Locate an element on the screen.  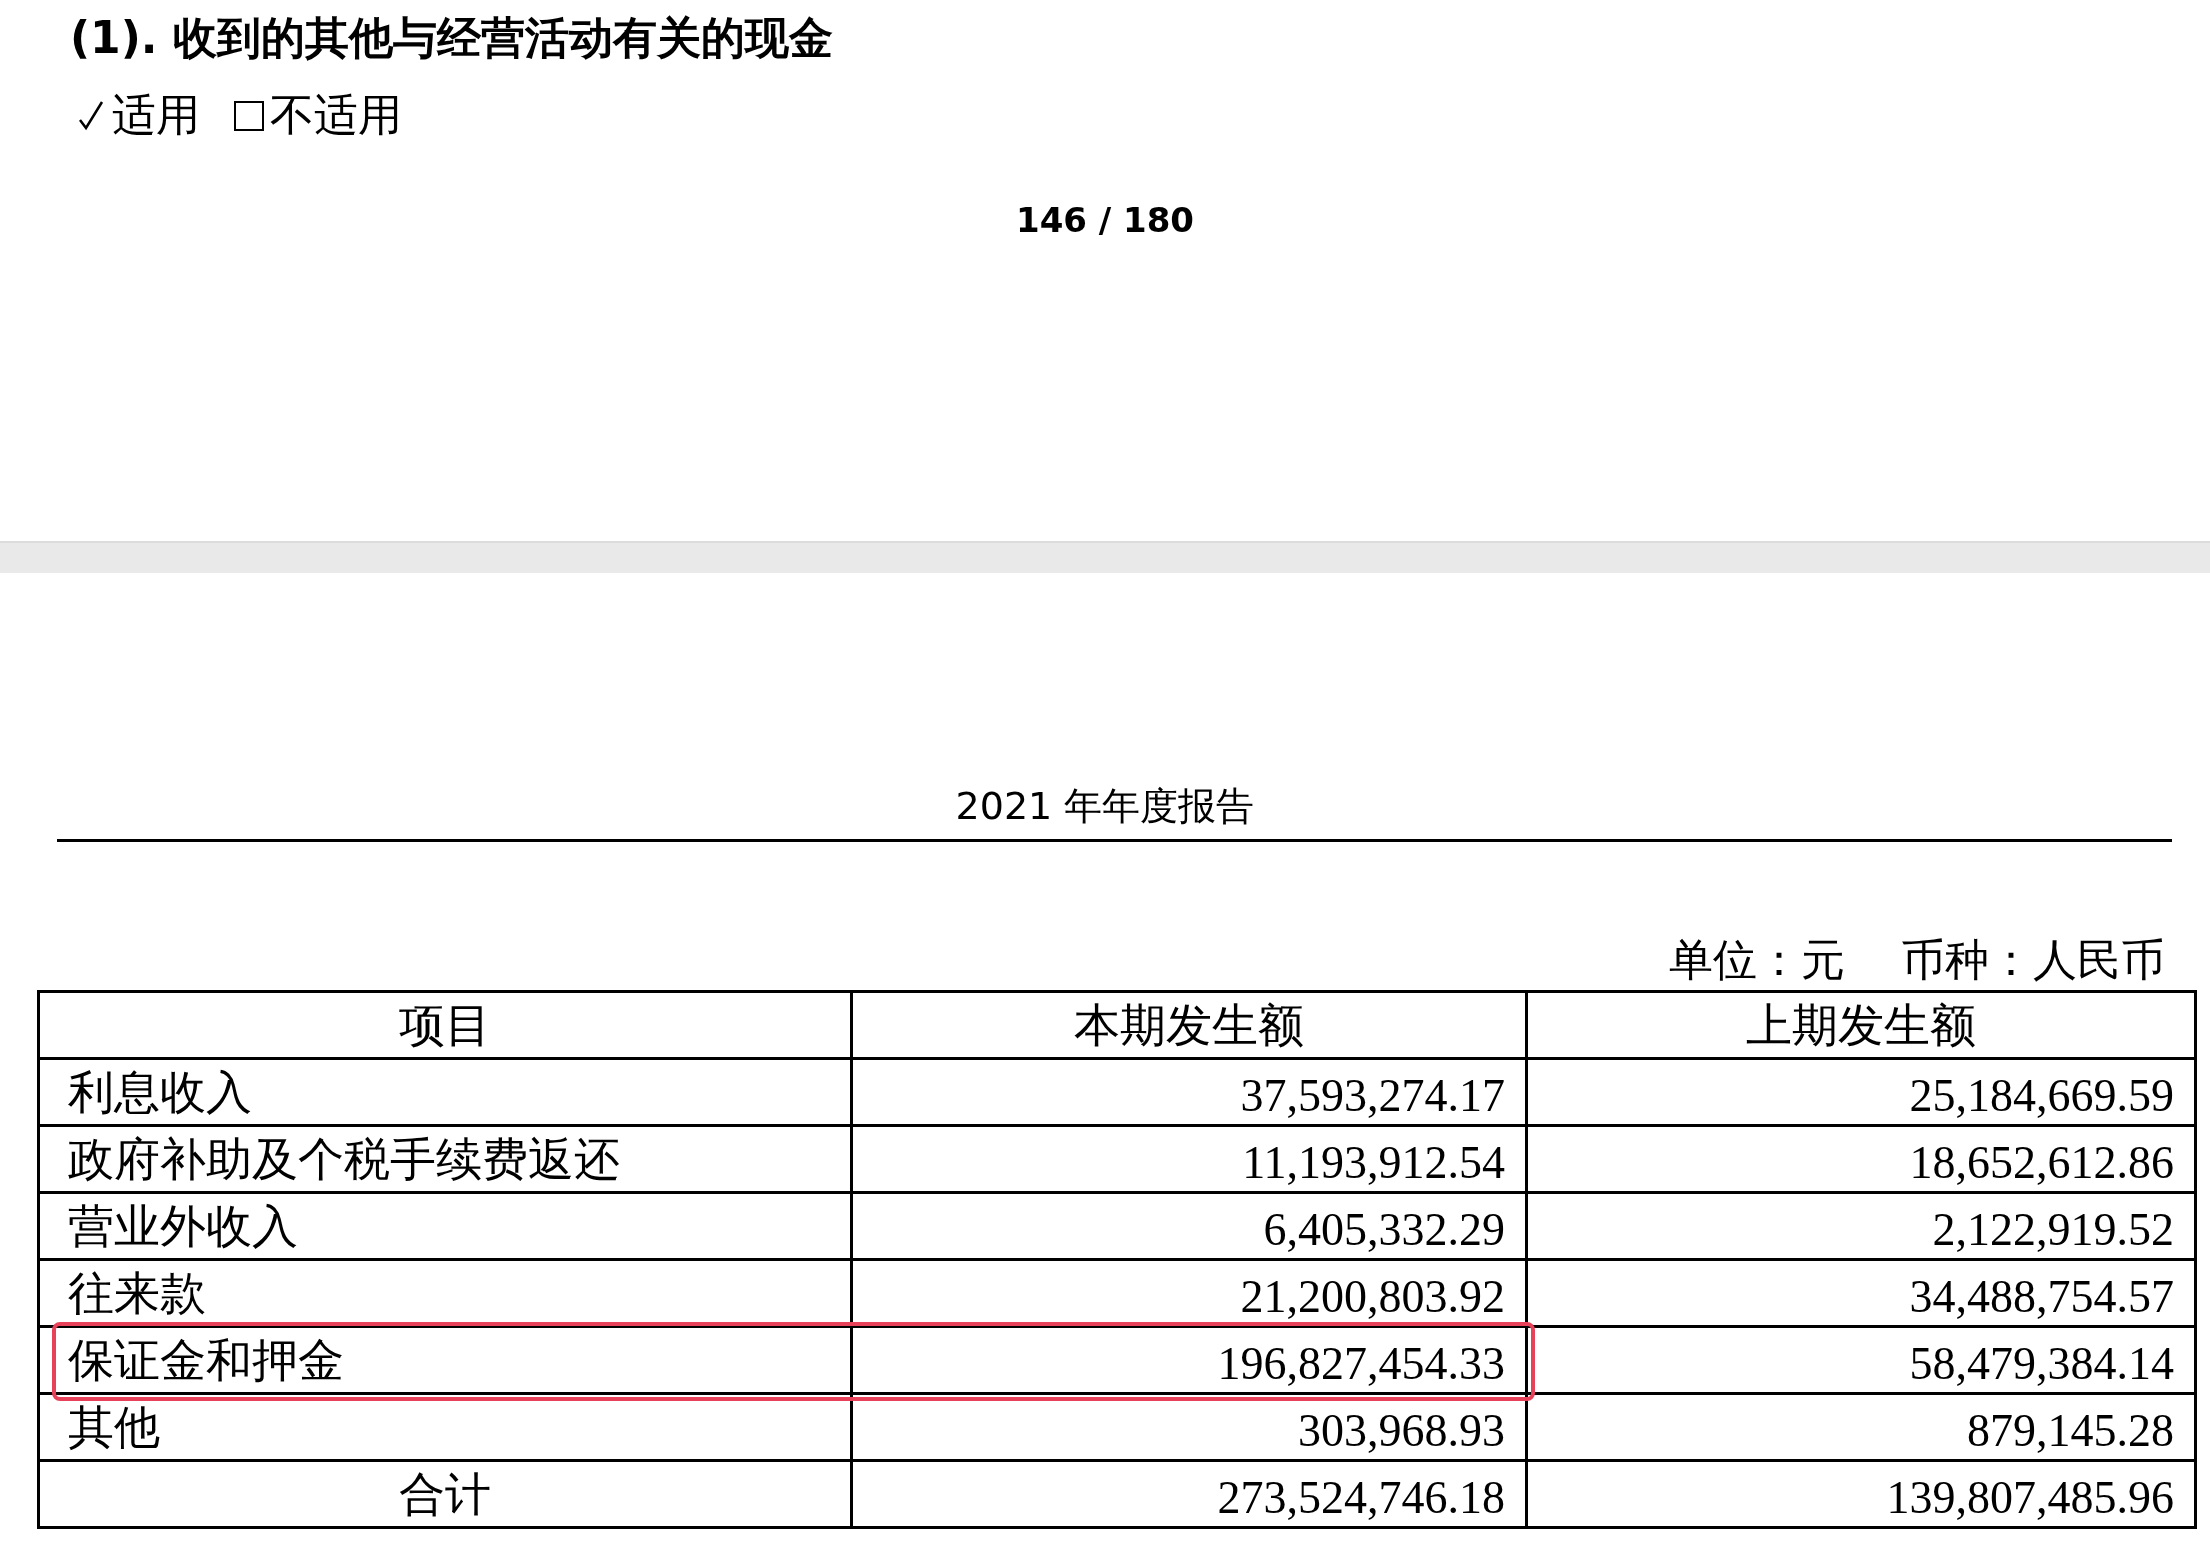
amount-cell: 25,184,669.59 is located at coordinates (1861, 1092).